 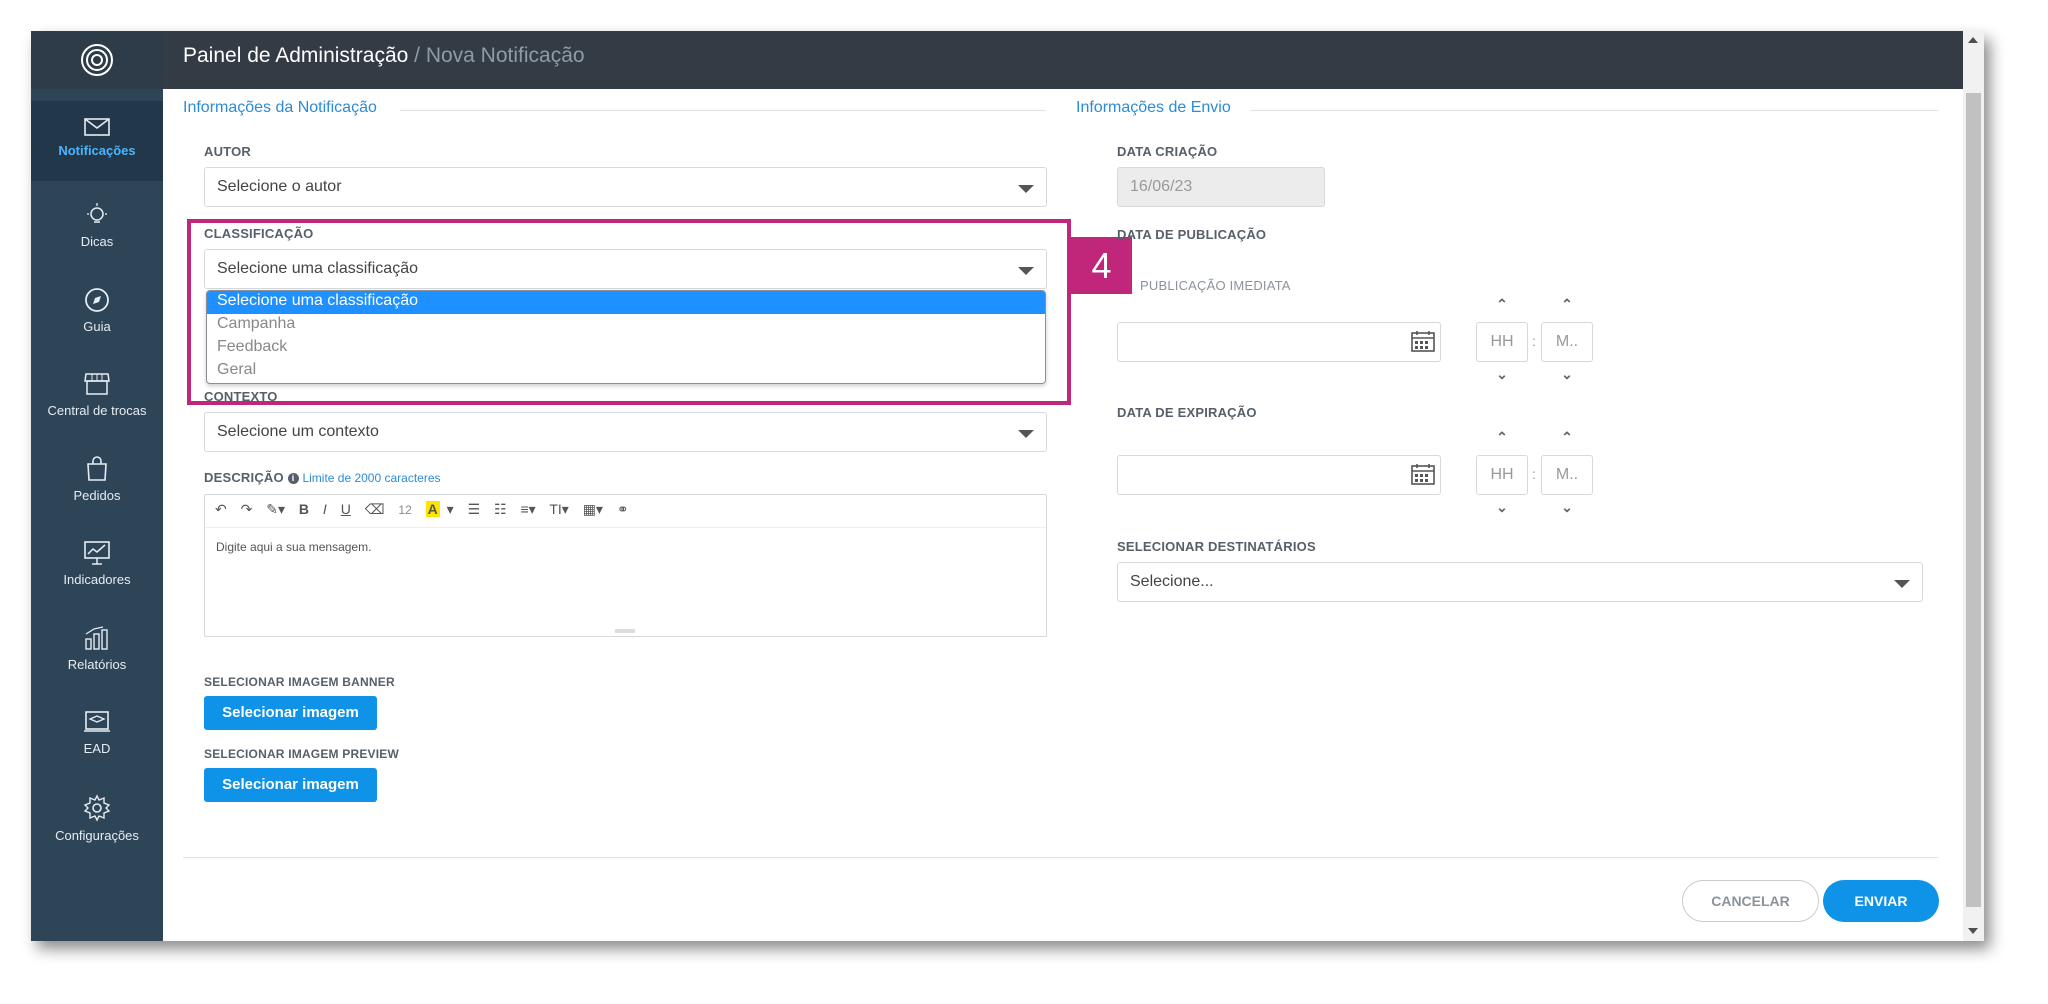 I want to click on scroll-down-icon, so click(x=1973, y=931).